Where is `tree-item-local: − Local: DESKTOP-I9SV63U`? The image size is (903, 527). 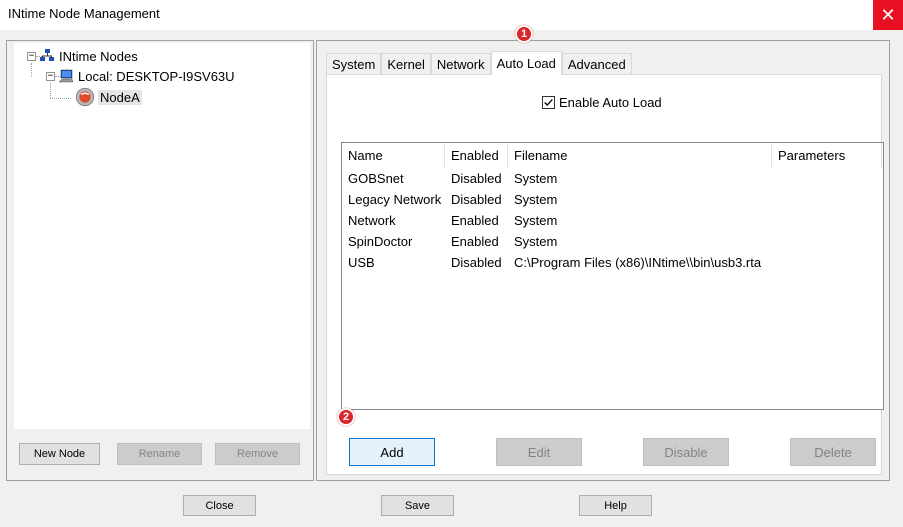
tree-item-local: − Local: DESKTOP-I9SV63U is located at coordinates (140, 76).